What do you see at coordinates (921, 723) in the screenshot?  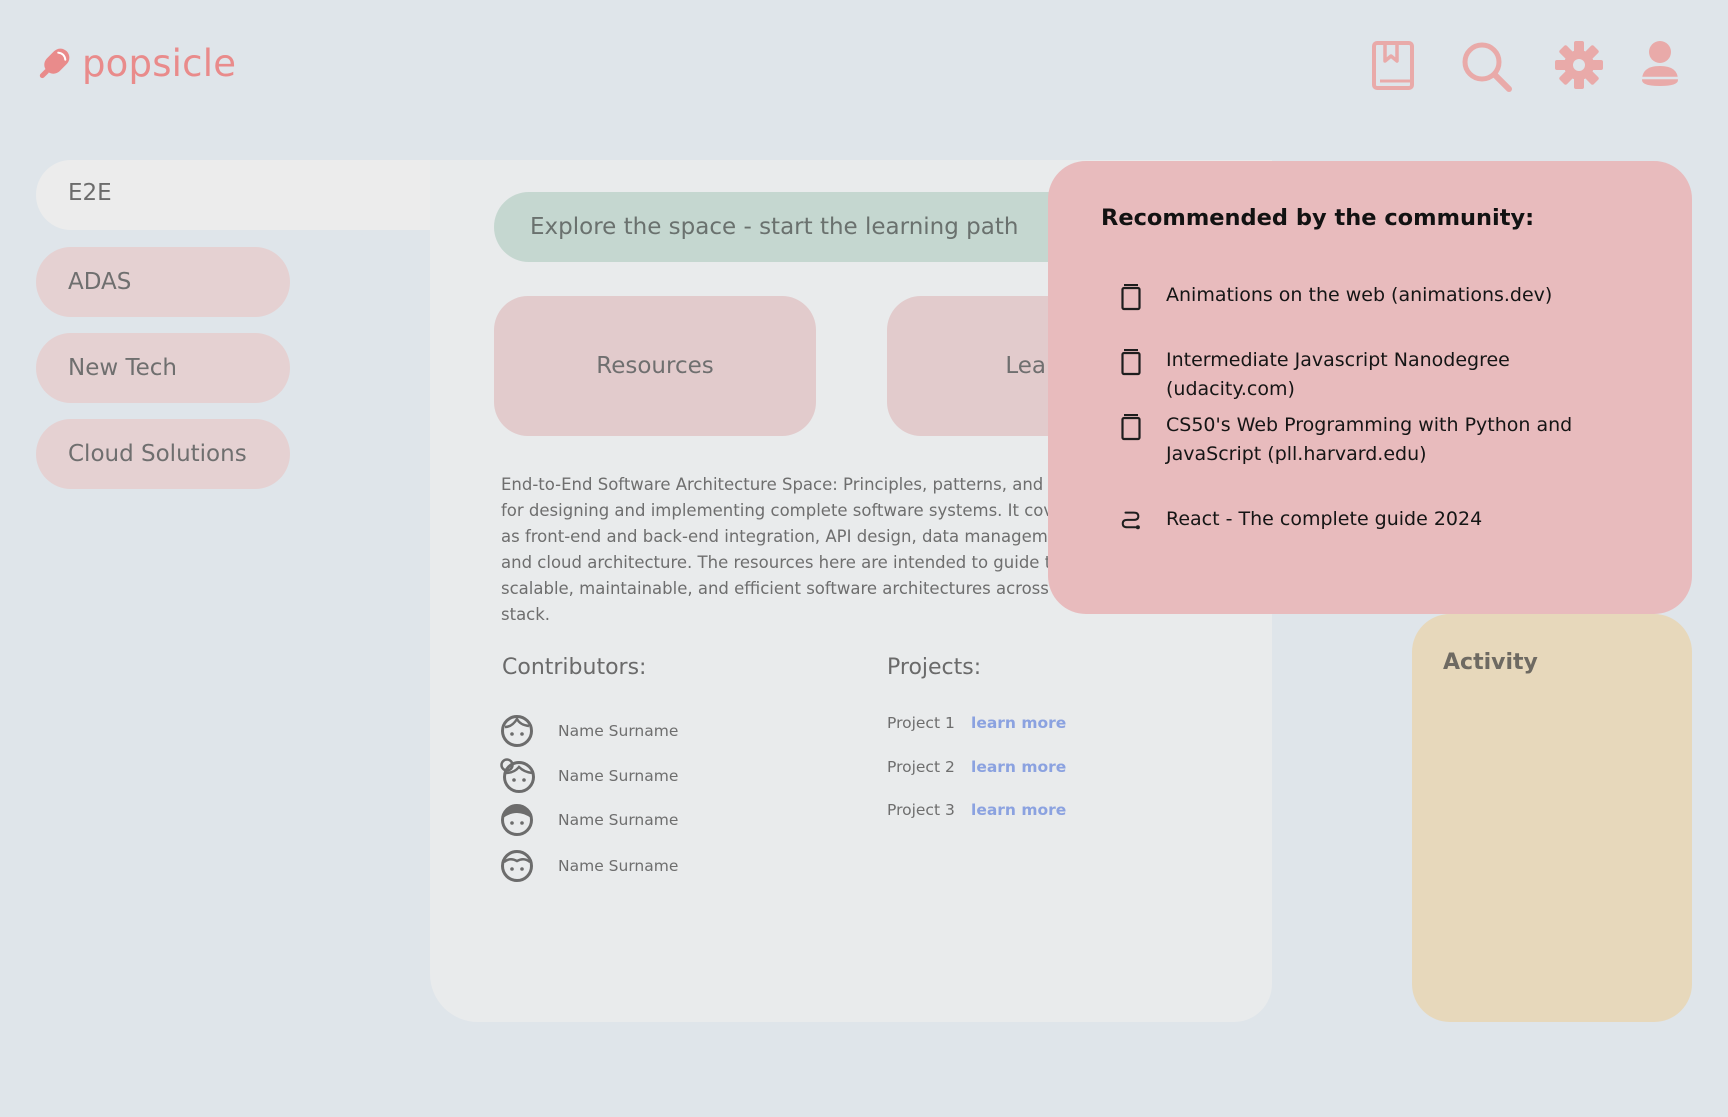 I see `project-name: Project 1` at bounding box center [921, 723].